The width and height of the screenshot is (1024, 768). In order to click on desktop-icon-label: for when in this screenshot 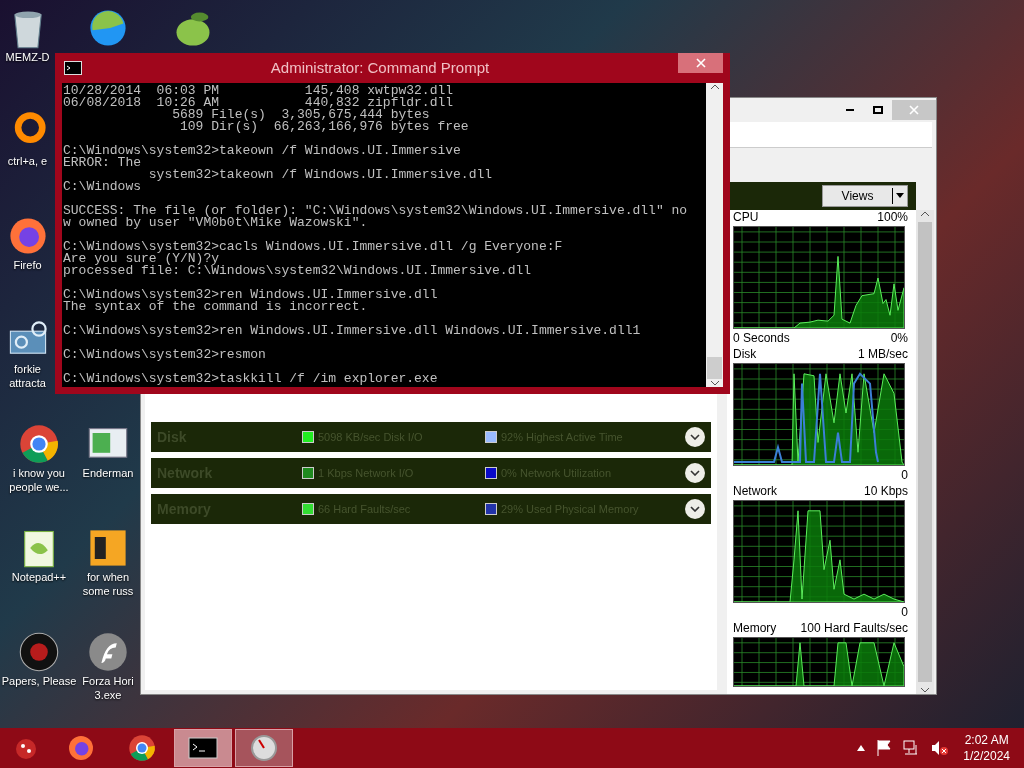, I will do `click(108, 577)`.